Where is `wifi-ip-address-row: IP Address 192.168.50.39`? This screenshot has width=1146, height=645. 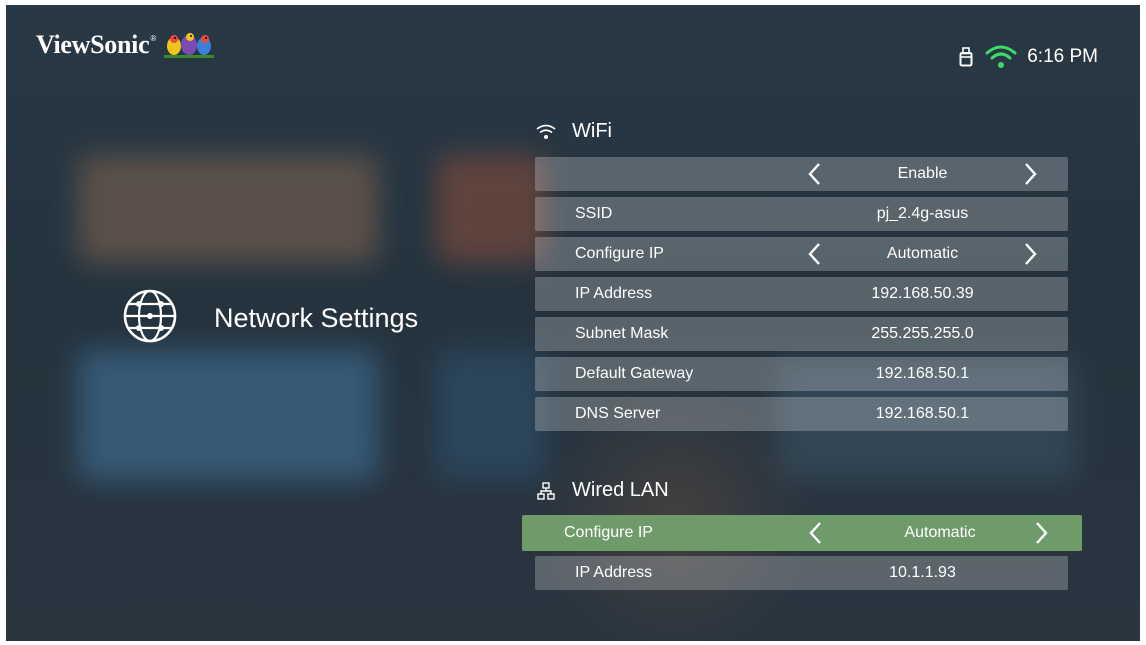
wifi-ip-address-row: IP Address 192.168.50.39 is located at coordinates (801, 294).